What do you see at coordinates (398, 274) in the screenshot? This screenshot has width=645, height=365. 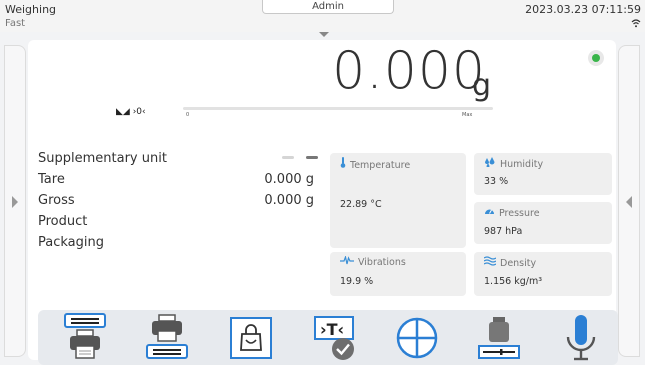 I see `vibrations-tile: Vibrations 19.9 %` at bounding box center [398, 274].